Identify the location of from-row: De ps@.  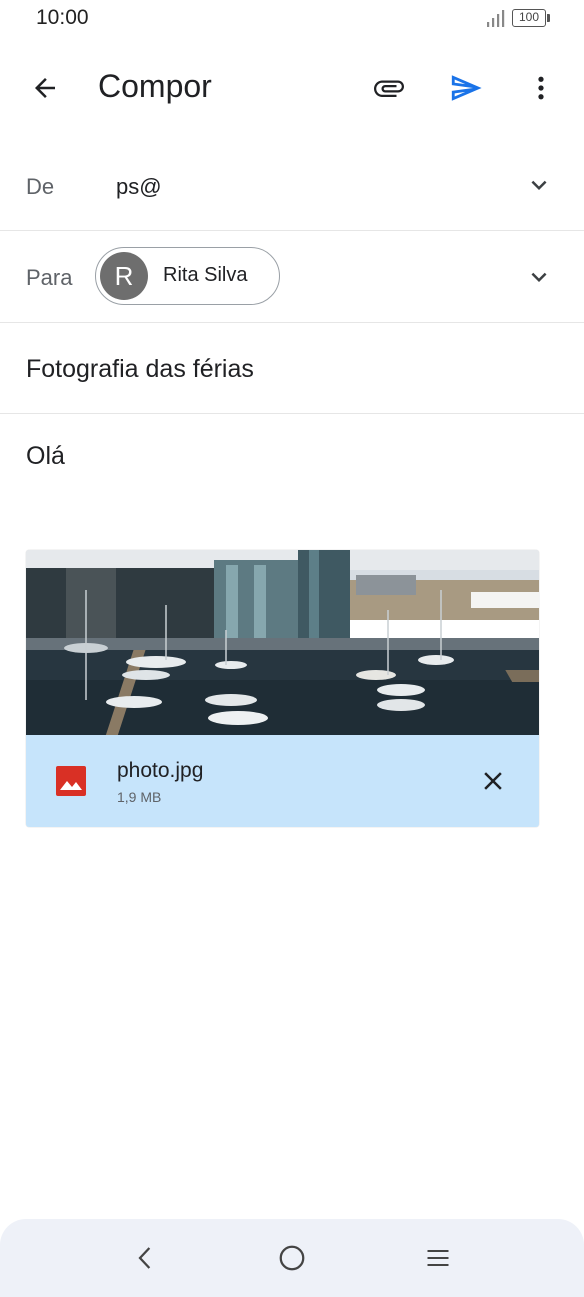
(292, 185).